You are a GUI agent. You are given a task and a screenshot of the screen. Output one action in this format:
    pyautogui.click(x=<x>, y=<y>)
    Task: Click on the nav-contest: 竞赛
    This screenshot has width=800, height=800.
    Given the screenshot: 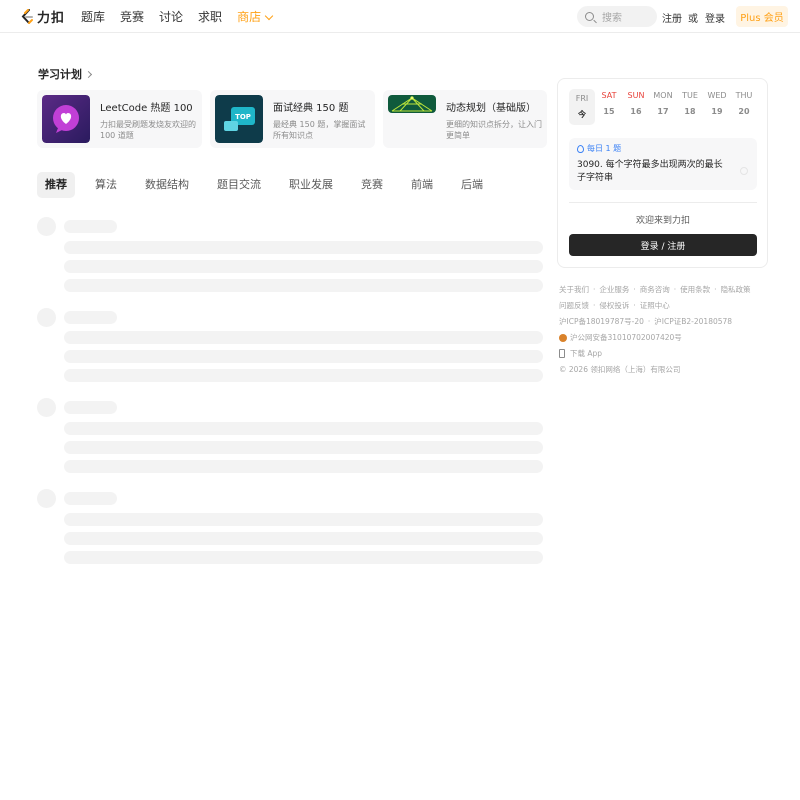 What is the action you would take?
    pyautogui.click(x=132, y=17)
    